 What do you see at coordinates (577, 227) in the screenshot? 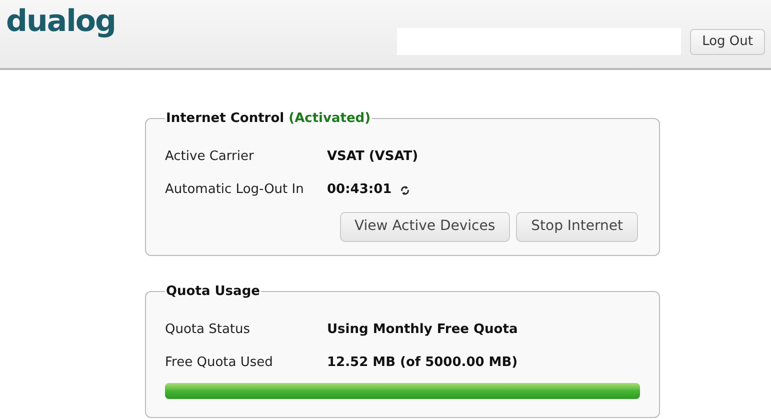
I see `action-button: Stop Internet` at bounding box center [577, 227].